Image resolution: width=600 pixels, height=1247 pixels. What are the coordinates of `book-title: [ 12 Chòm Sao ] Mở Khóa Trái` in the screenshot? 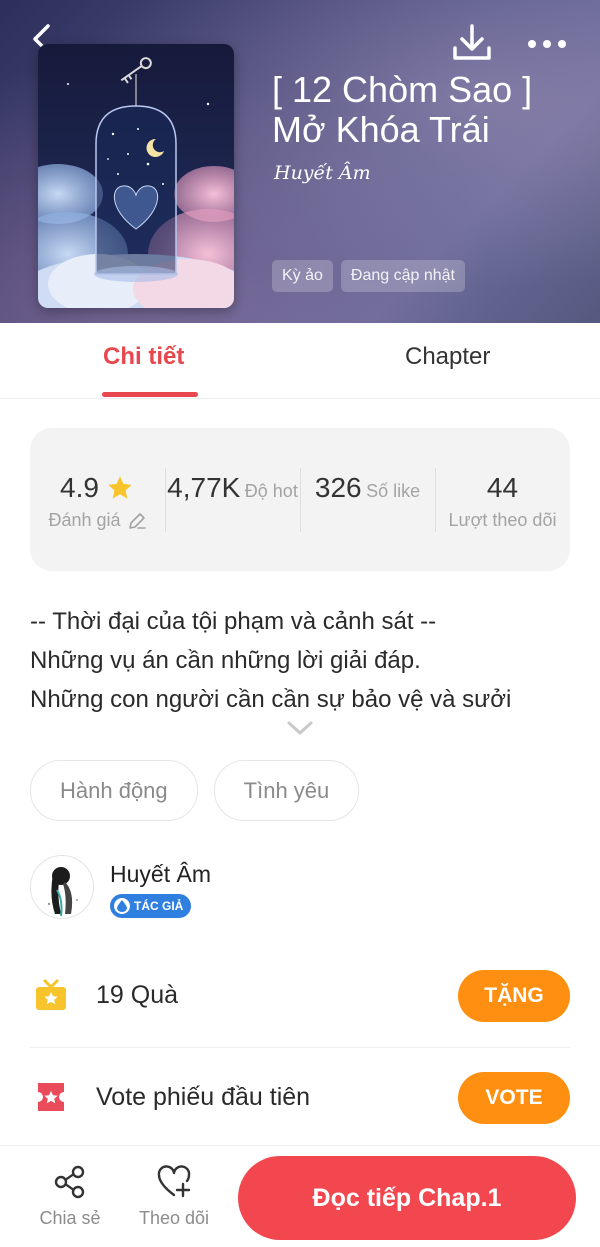 It's located at (422, 110).